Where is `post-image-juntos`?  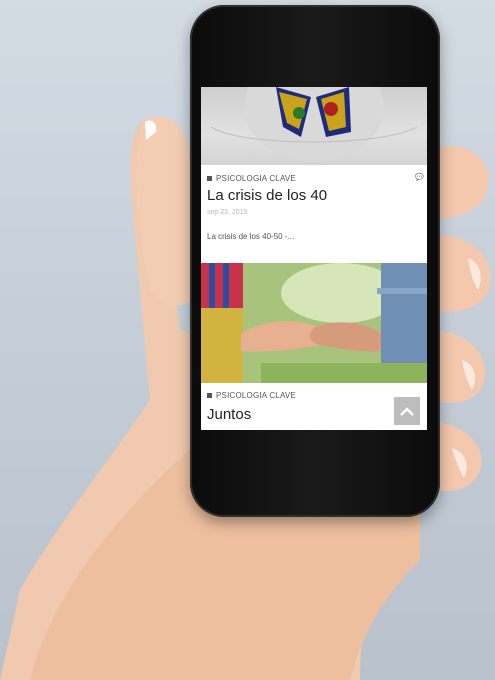 post-image-juntos is located at coordinates (314, 323).